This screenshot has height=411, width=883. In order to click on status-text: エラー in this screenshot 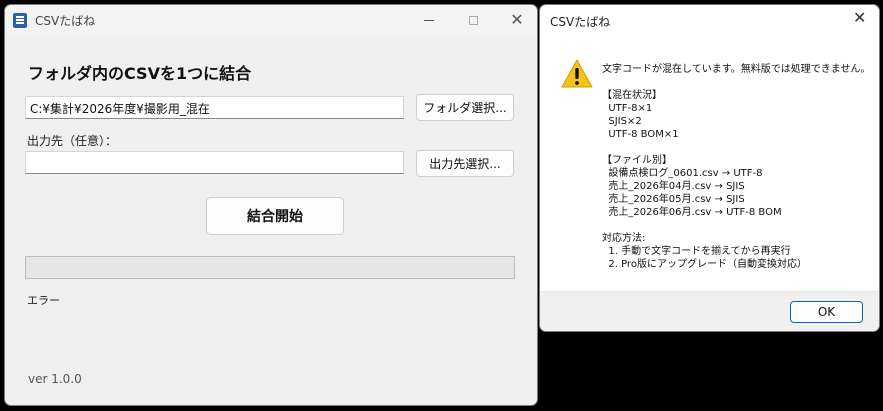, I will do `click(43, 300)`.